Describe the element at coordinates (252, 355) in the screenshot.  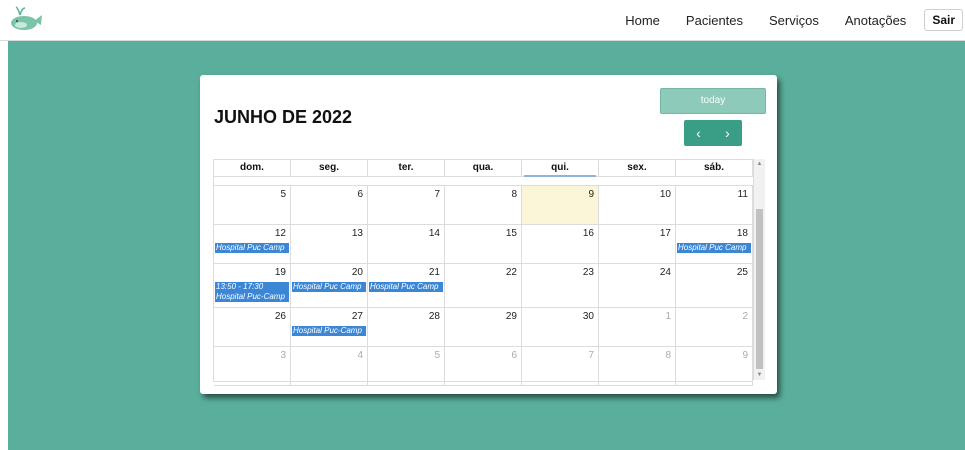
I see `day-number: 3` at that location.